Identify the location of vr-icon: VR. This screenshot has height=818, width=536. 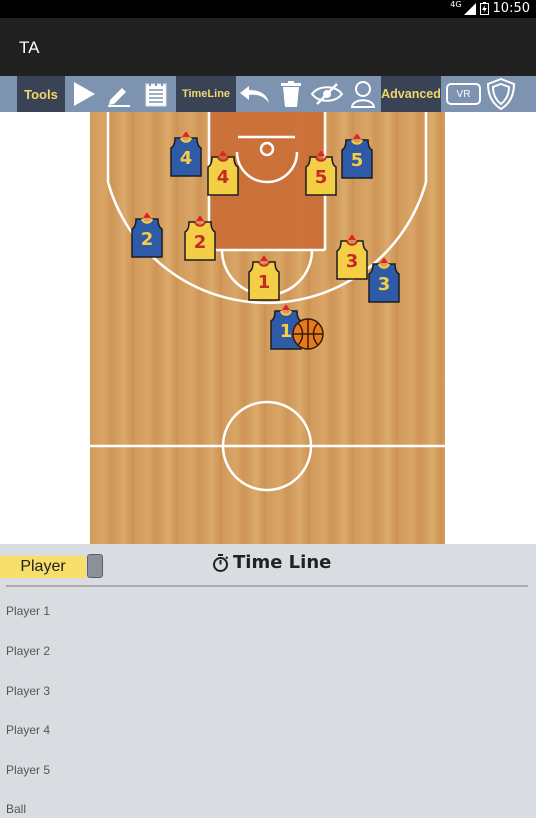
(463, 94).